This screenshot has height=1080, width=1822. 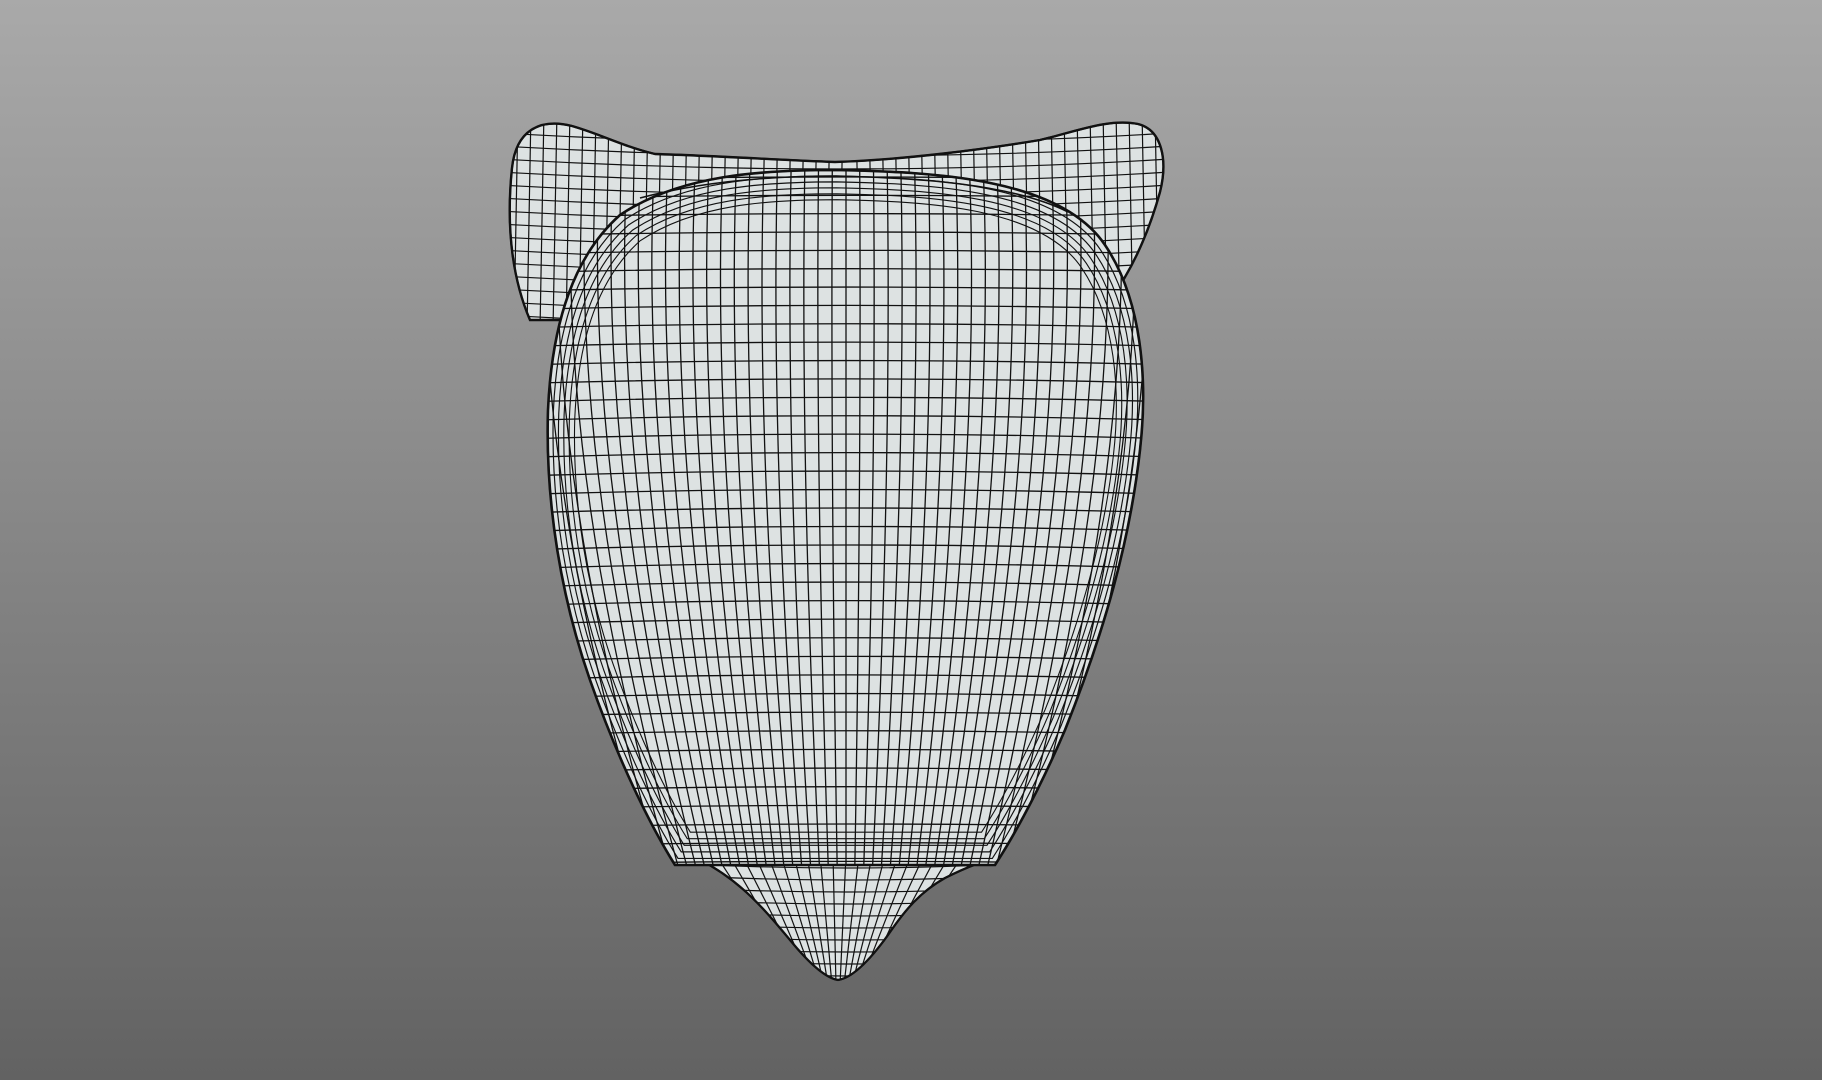 I want to click on mesh-edge, so click(x=503, y=220).